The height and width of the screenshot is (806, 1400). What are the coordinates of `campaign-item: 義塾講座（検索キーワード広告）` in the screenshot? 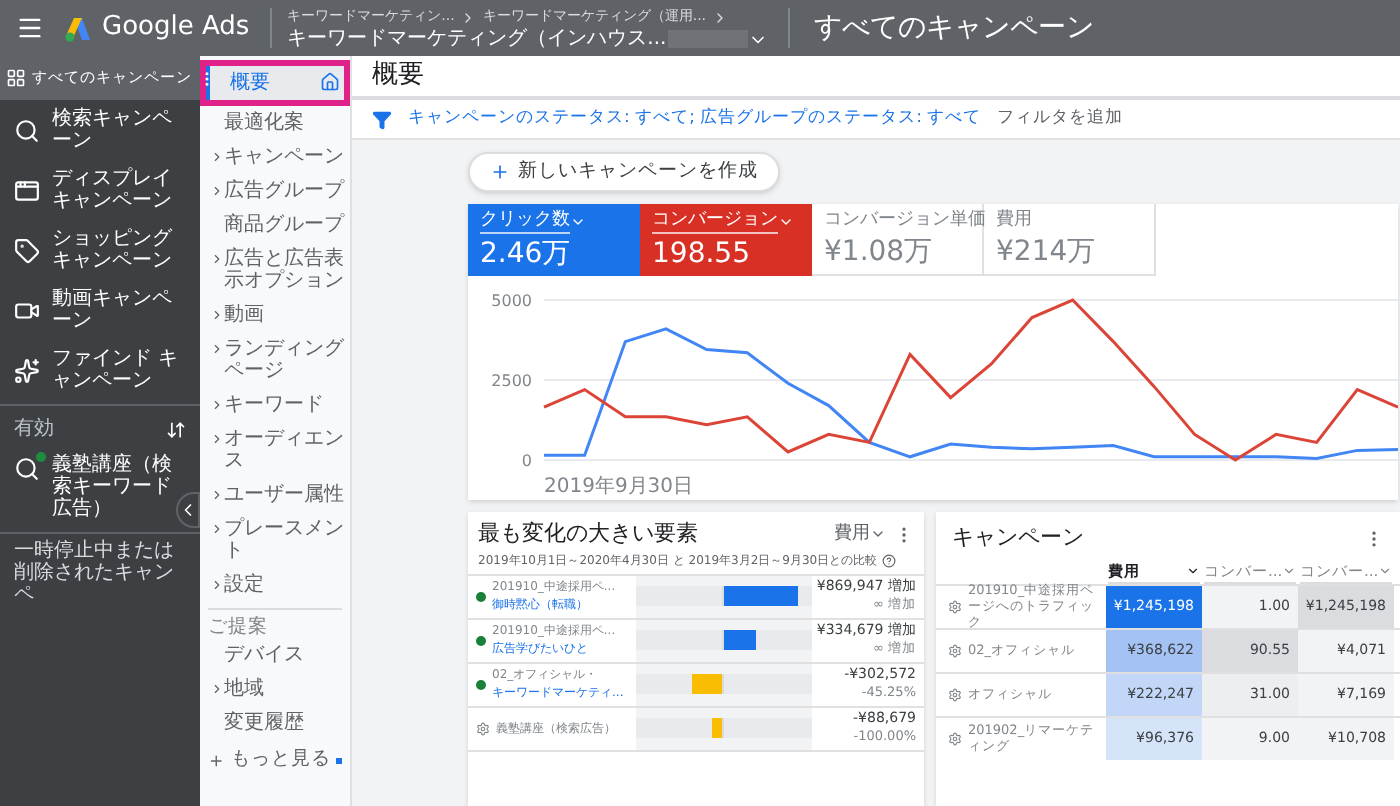 It's located at (100, 487).